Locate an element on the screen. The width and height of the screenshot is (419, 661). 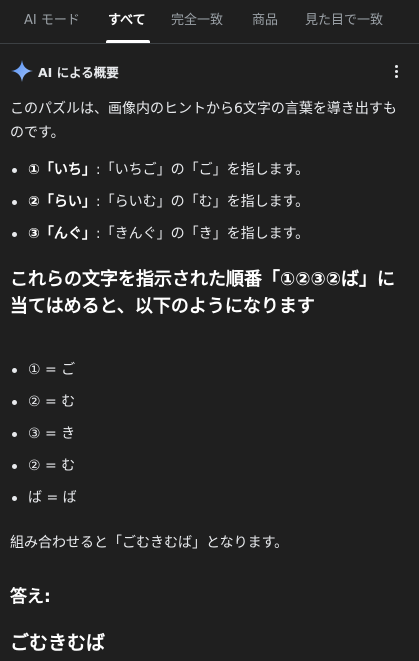
active-tab-indicator is located at coordinates (128, 41).